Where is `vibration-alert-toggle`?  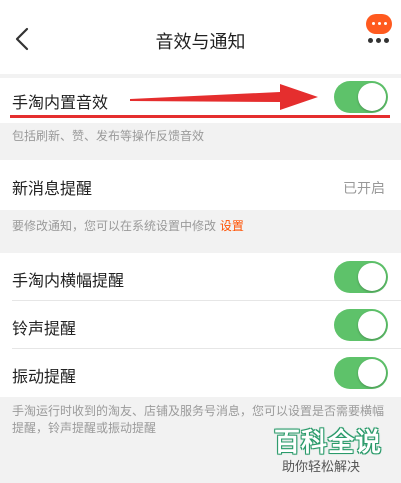
vibration-alert-toggle is located at coordinates (361, 373).